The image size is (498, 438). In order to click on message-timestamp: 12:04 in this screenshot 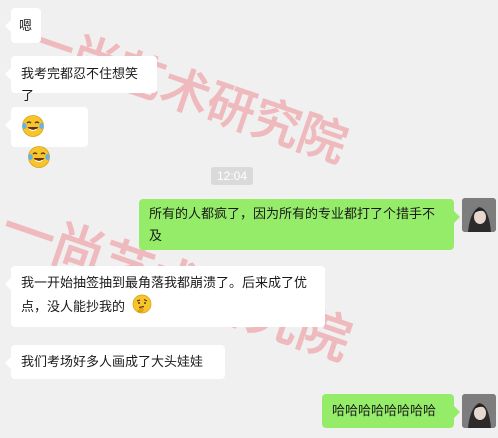, I will do `click(232, 176)`.